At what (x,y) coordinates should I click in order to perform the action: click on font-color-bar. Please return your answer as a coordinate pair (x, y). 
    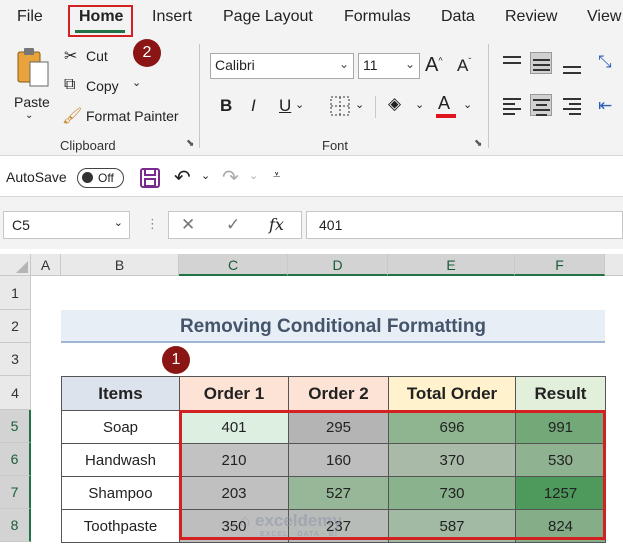
    Looking at the image, I should click on (446, 116).